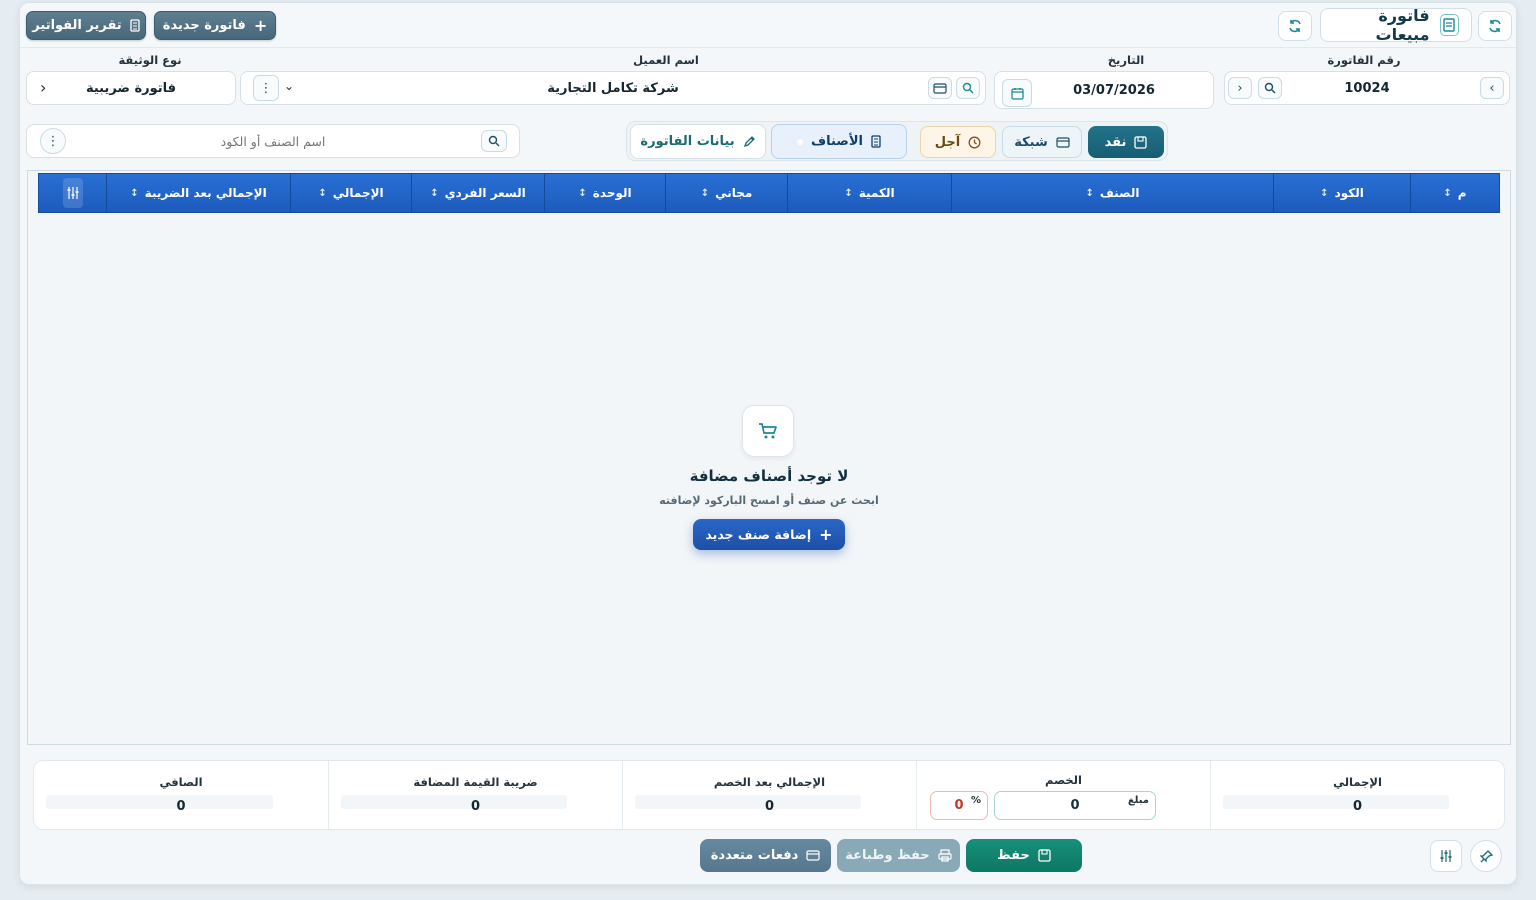 This screenshot has height=900, width=1536. Describe the element at coordinates (1042, 142) in the screenshot. I see `payment-network-tab: شبكة` at that location.